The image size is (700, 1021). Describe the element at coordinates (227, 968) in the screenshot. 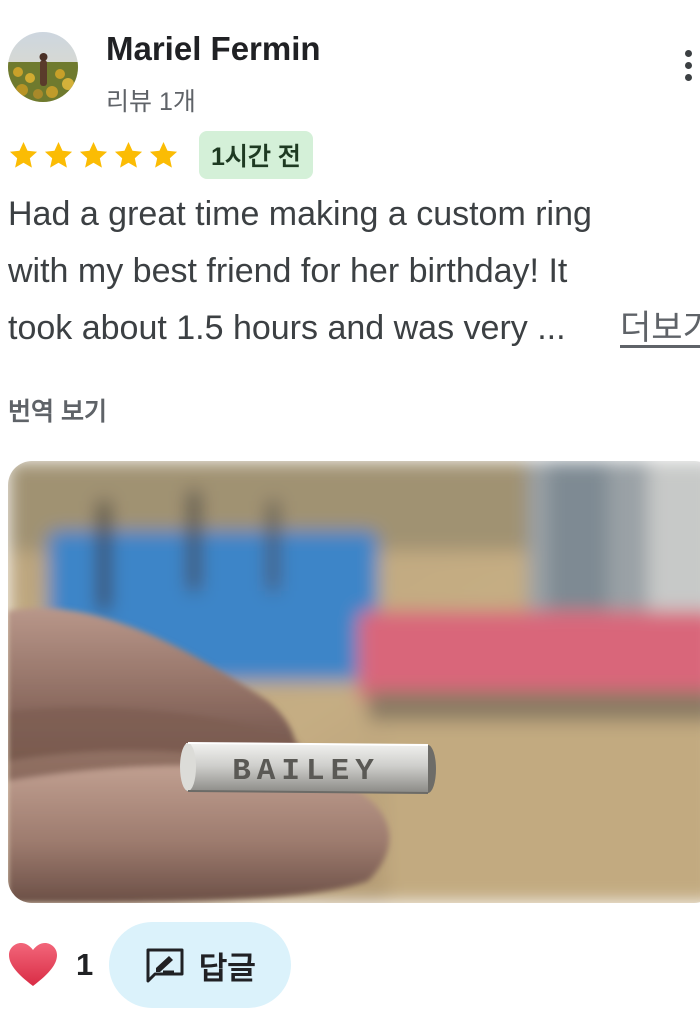

I see `reply-label: 답글` at that location.